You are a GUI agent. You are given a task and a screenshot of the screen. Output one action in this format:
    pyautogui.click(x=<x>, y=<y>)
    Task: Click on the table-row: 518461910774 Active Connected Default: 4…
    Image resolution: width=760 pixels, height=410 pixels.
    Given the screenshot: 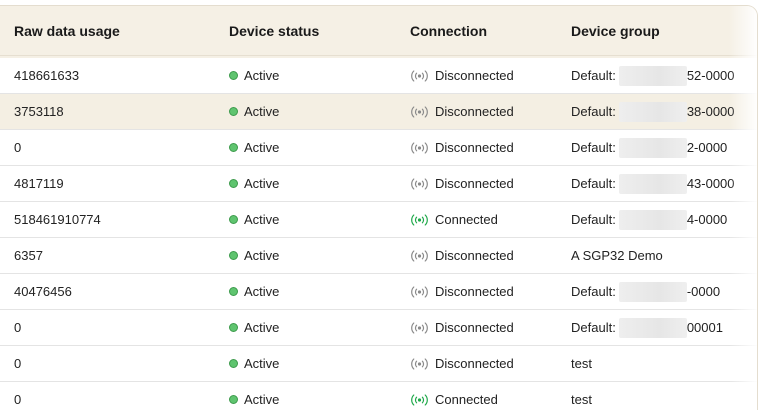 What is the action you would take?
    pyautogui.click(x=378, y=220)
    